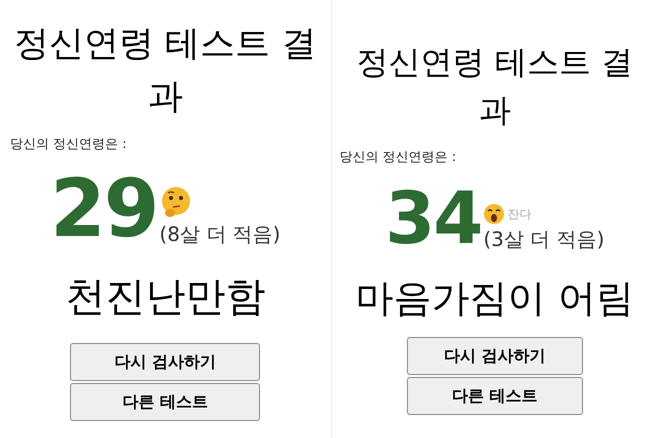 The width and height of the screenshot is (658, 438). I want to click on result-text: 천진난만함, so click(165, 297).